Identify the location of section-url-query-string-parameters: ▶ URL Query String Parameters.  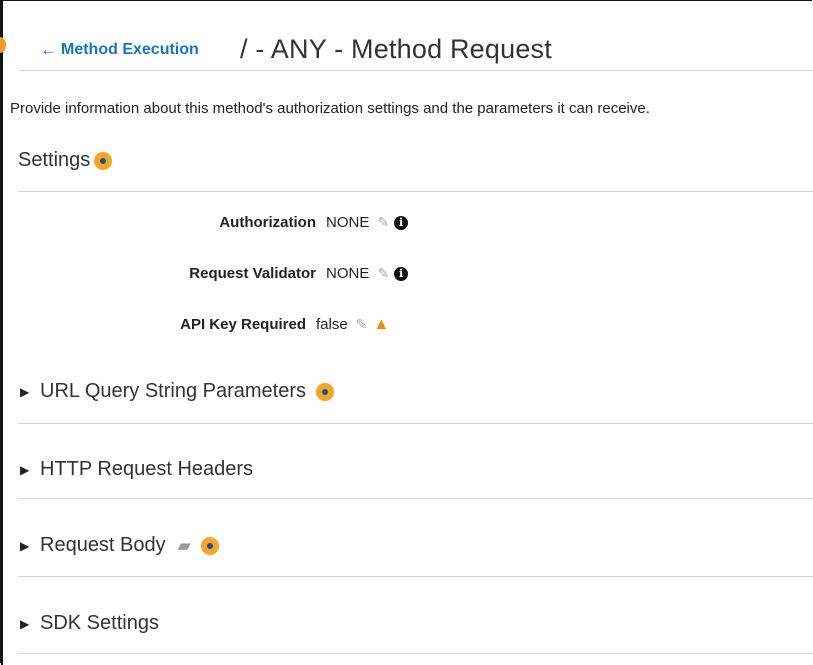
(177, 391).